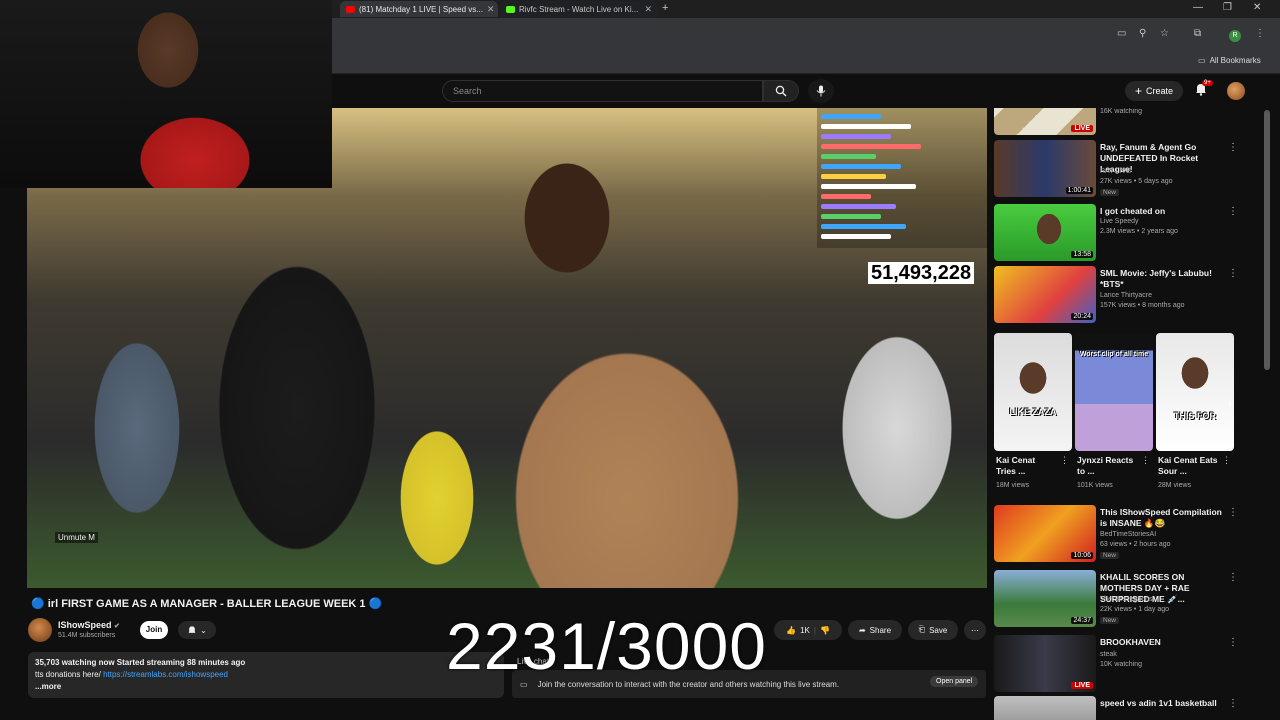 The width and height of the screenshot is (1280, 720). Describe the element at coordinates (1133, 211) in the screenshot. I see `video-title: I got cheated on` at that location.